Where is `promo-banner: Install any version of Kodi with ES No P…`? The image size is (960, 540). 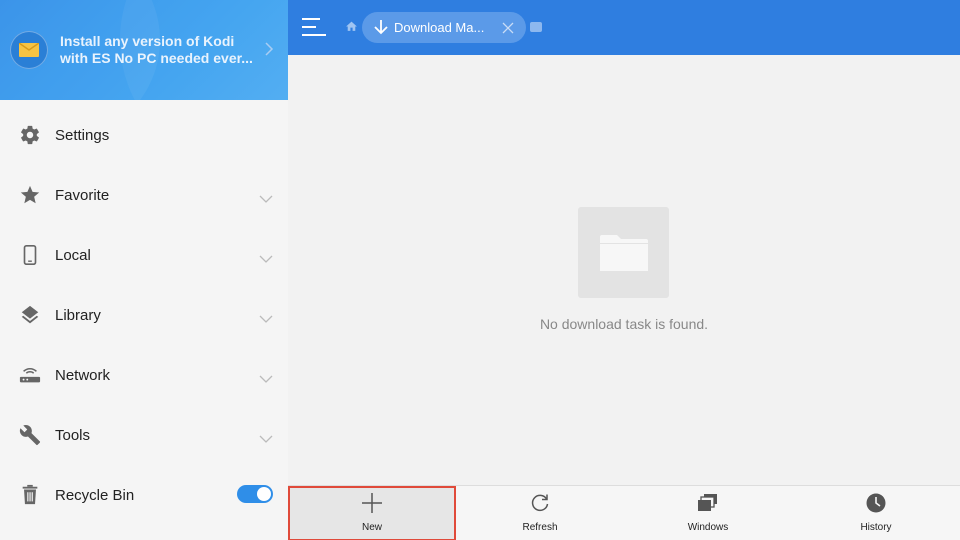
promo-banner: Install any version of Kodi with ES No P… is located at coordinates (144, 50).